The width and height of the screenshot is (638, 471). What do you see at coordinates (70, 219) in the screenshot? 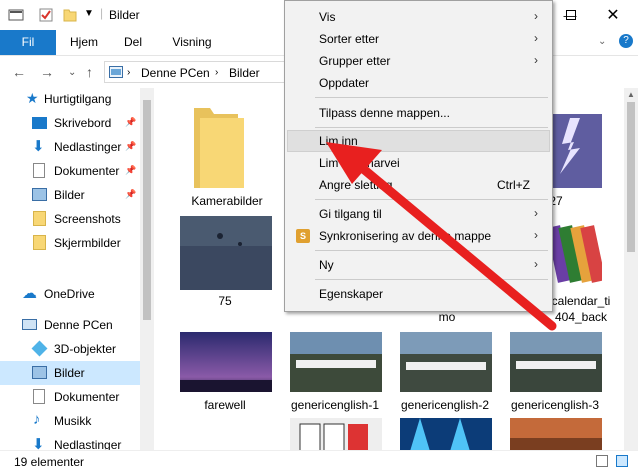
I see `sidebar-item-screenshots: Screenshots` at bounding box center [70, 219].